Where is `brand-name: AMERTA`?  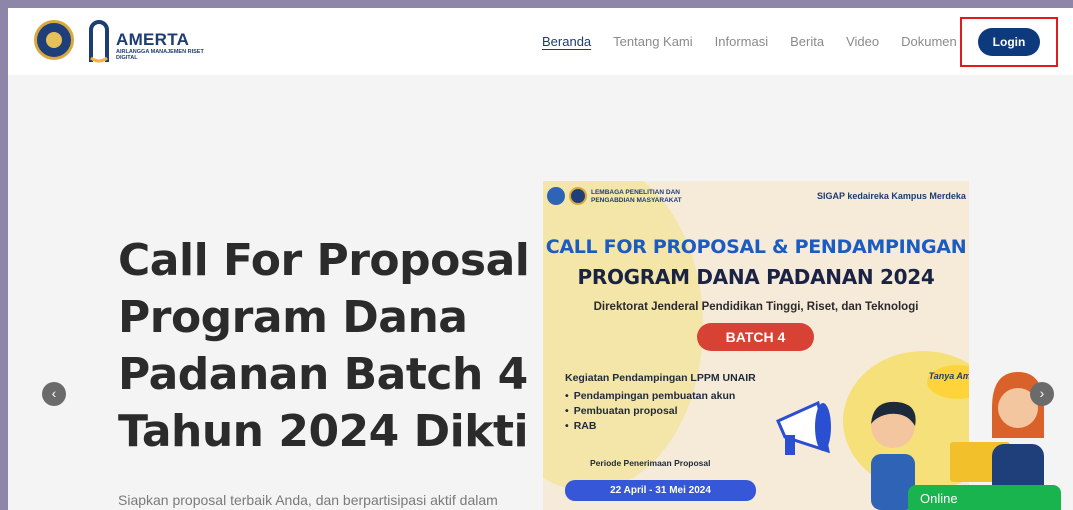
brand-name: AMERTA is located at coordinates (153, 39).